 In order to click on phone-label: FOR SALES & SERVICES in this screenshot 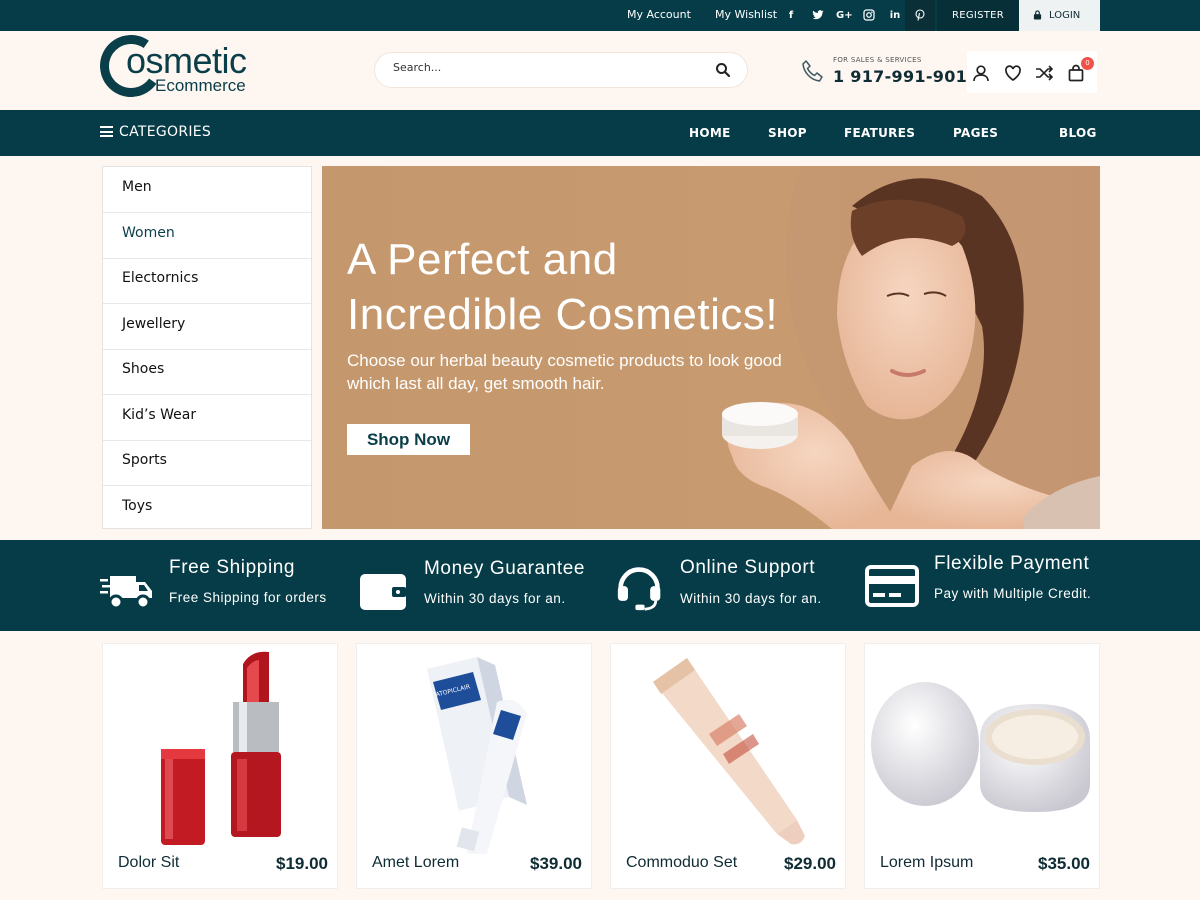, I will do `click(877, 60)`.